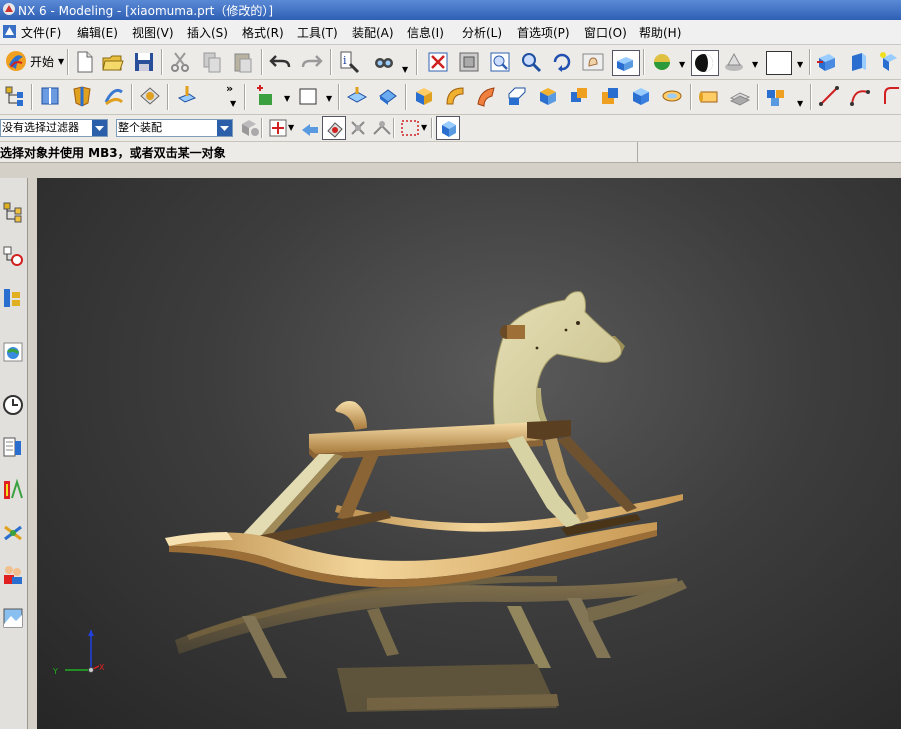 This screenshot has height=729, width=901. I want to click on constraint-navigator-icon, so click(13, 256).